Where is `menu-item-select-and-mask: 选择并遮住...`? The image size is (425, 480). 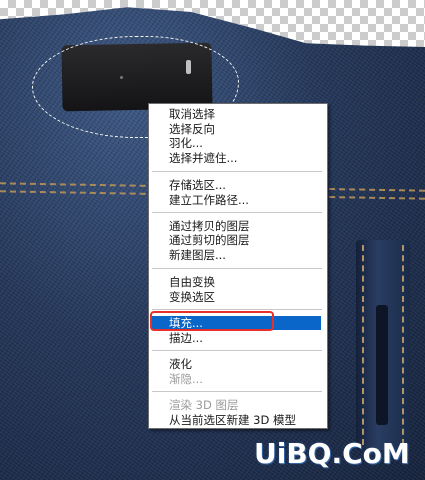
menu-item-select-and-mask: 选择并遮住... is located at coordinates (244, 158).